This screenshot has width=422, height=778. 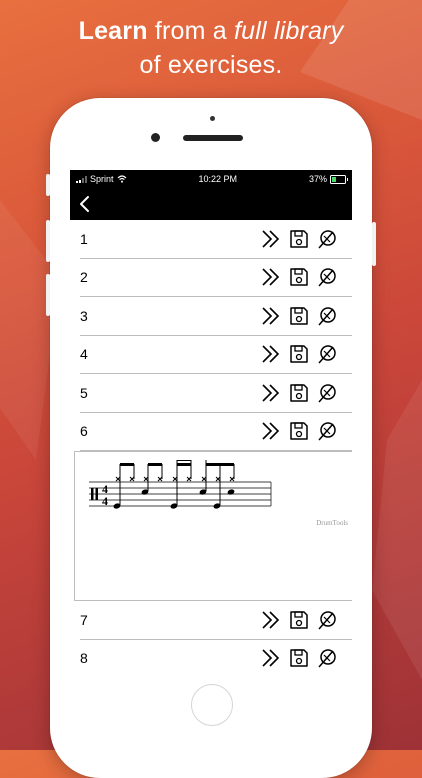 I want to click on exercise-row-4: 4, so click(x=216, y=355).